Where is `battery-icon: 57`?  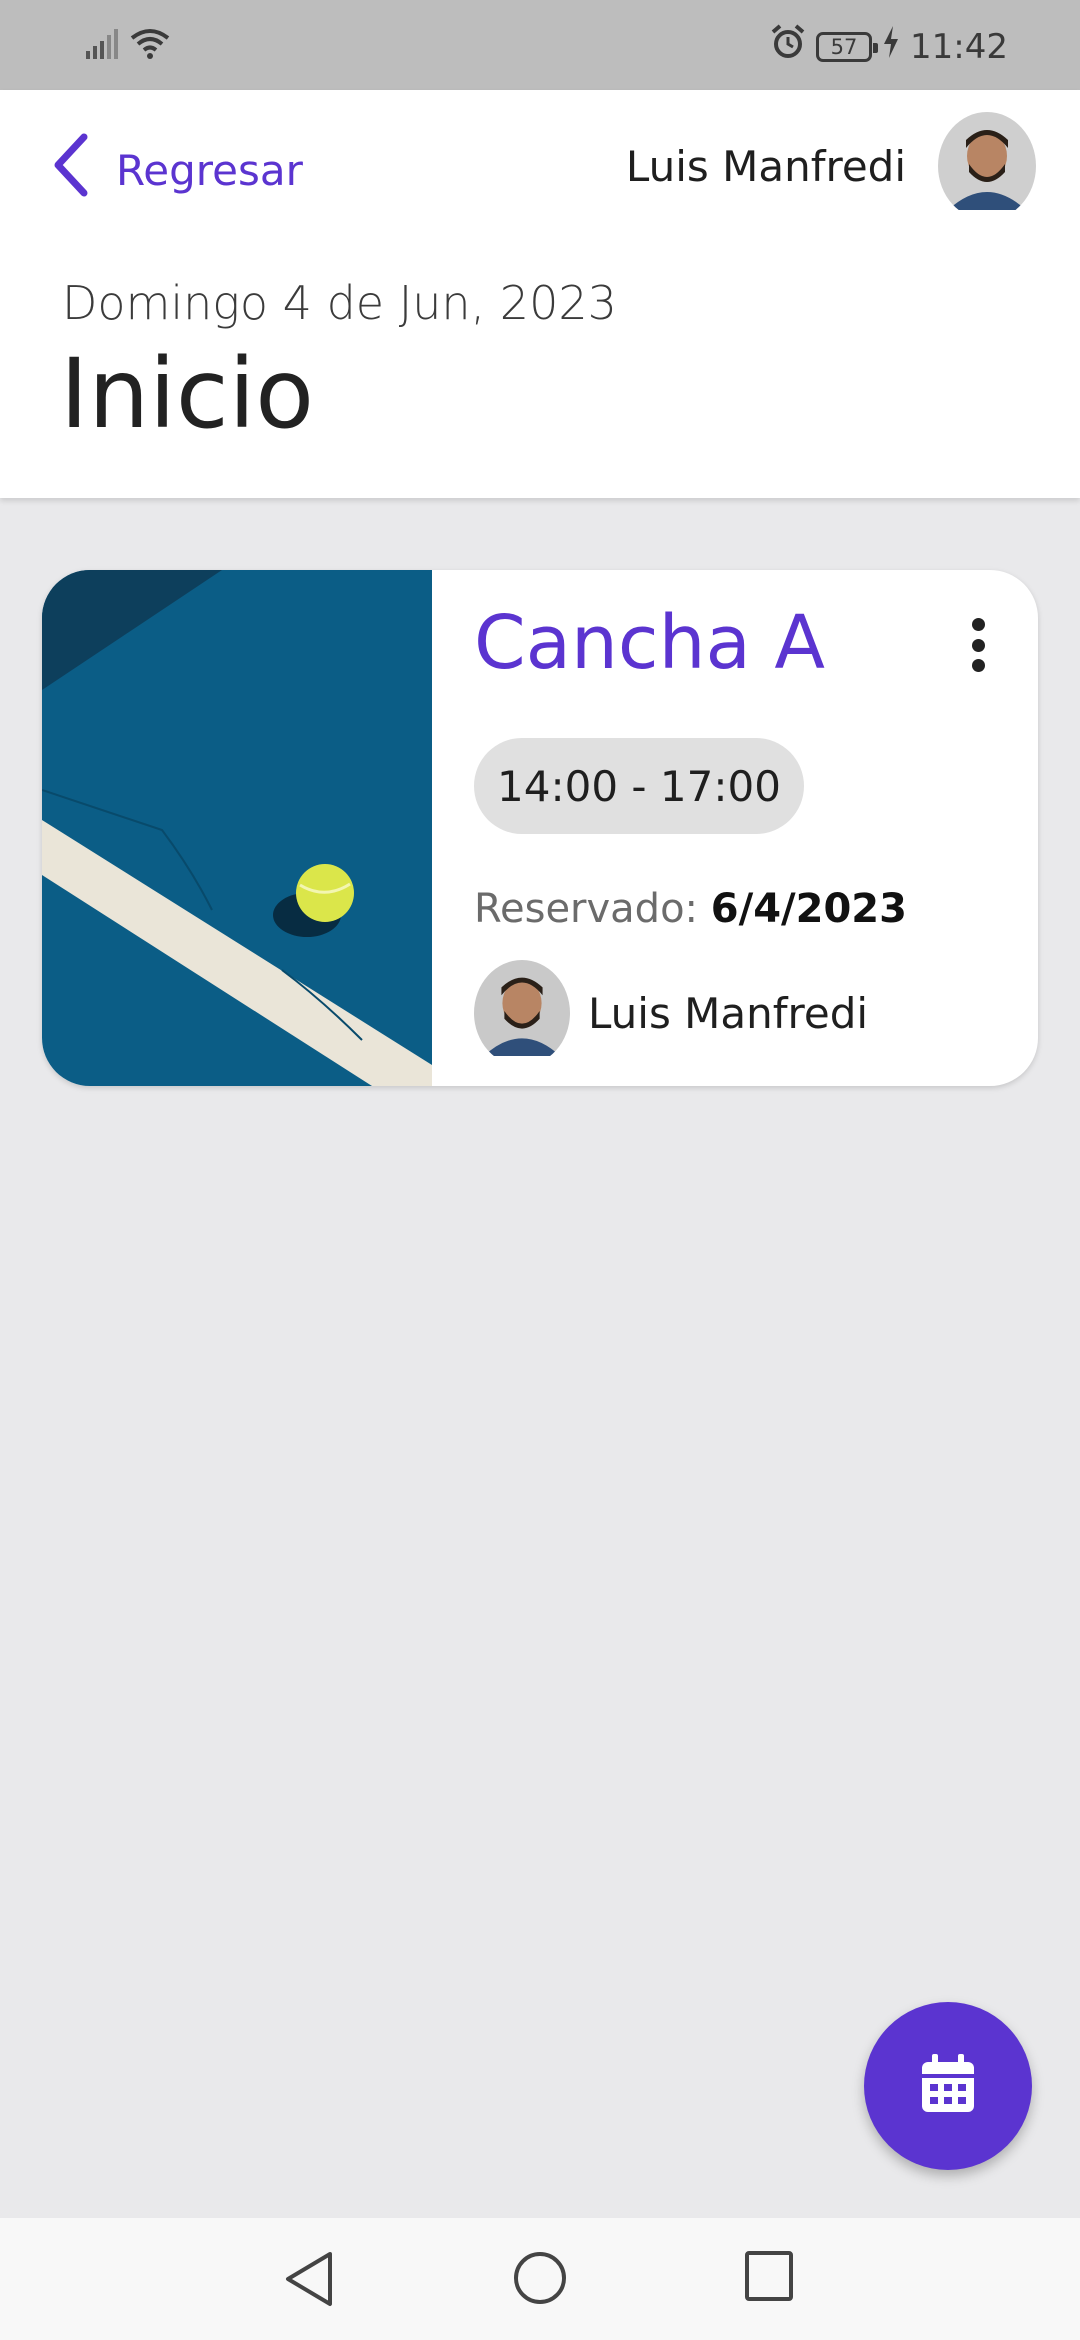 battery-icon: 57 is located at coordinates (847, 46).